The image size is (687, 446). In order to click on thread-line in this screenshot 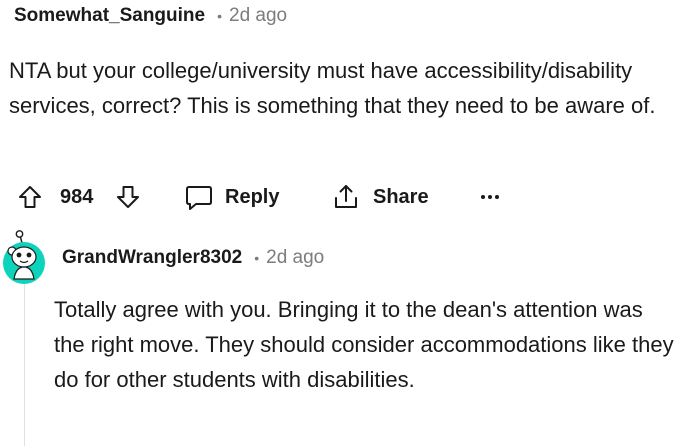, I will do `click(24, 365)`.